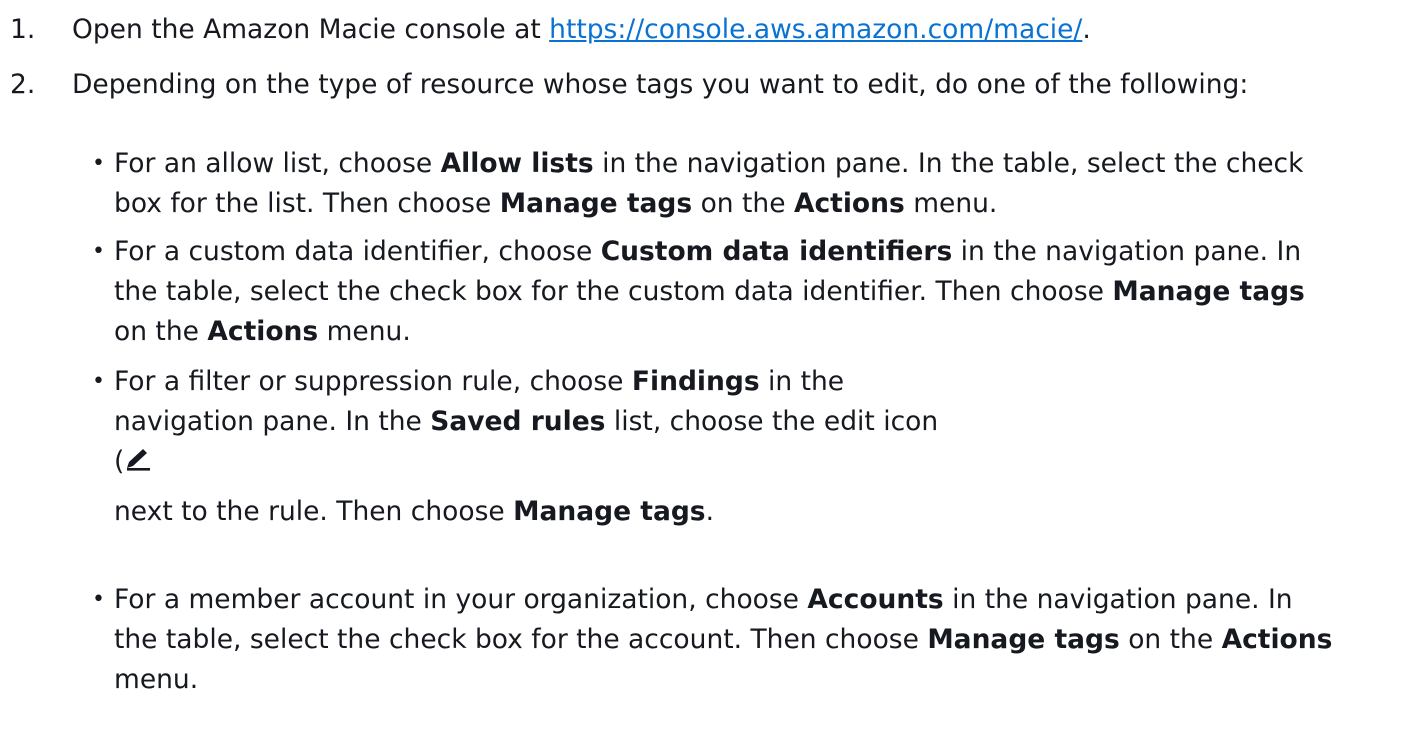 This screenshot has height=736, width=1401. Describe the element at coordinates (776, 251) in the screenshot. I see `ui-term: Custom data identifiers` at that location.